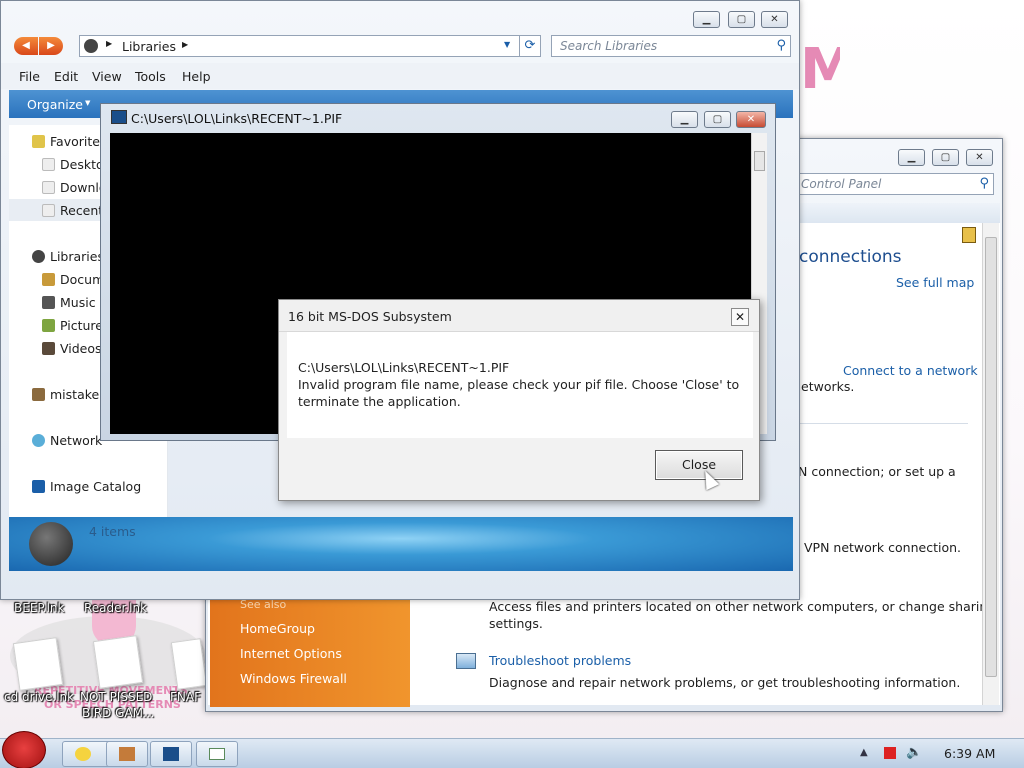  I want to click on breadcrumb-libraries: Libraries, so click(149, 46).